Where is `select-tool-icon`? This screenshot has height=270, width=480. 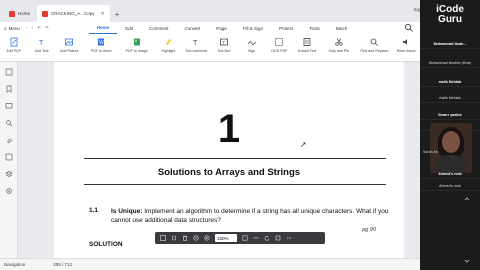 select-tool-icon is located at coordinates (163, 238).